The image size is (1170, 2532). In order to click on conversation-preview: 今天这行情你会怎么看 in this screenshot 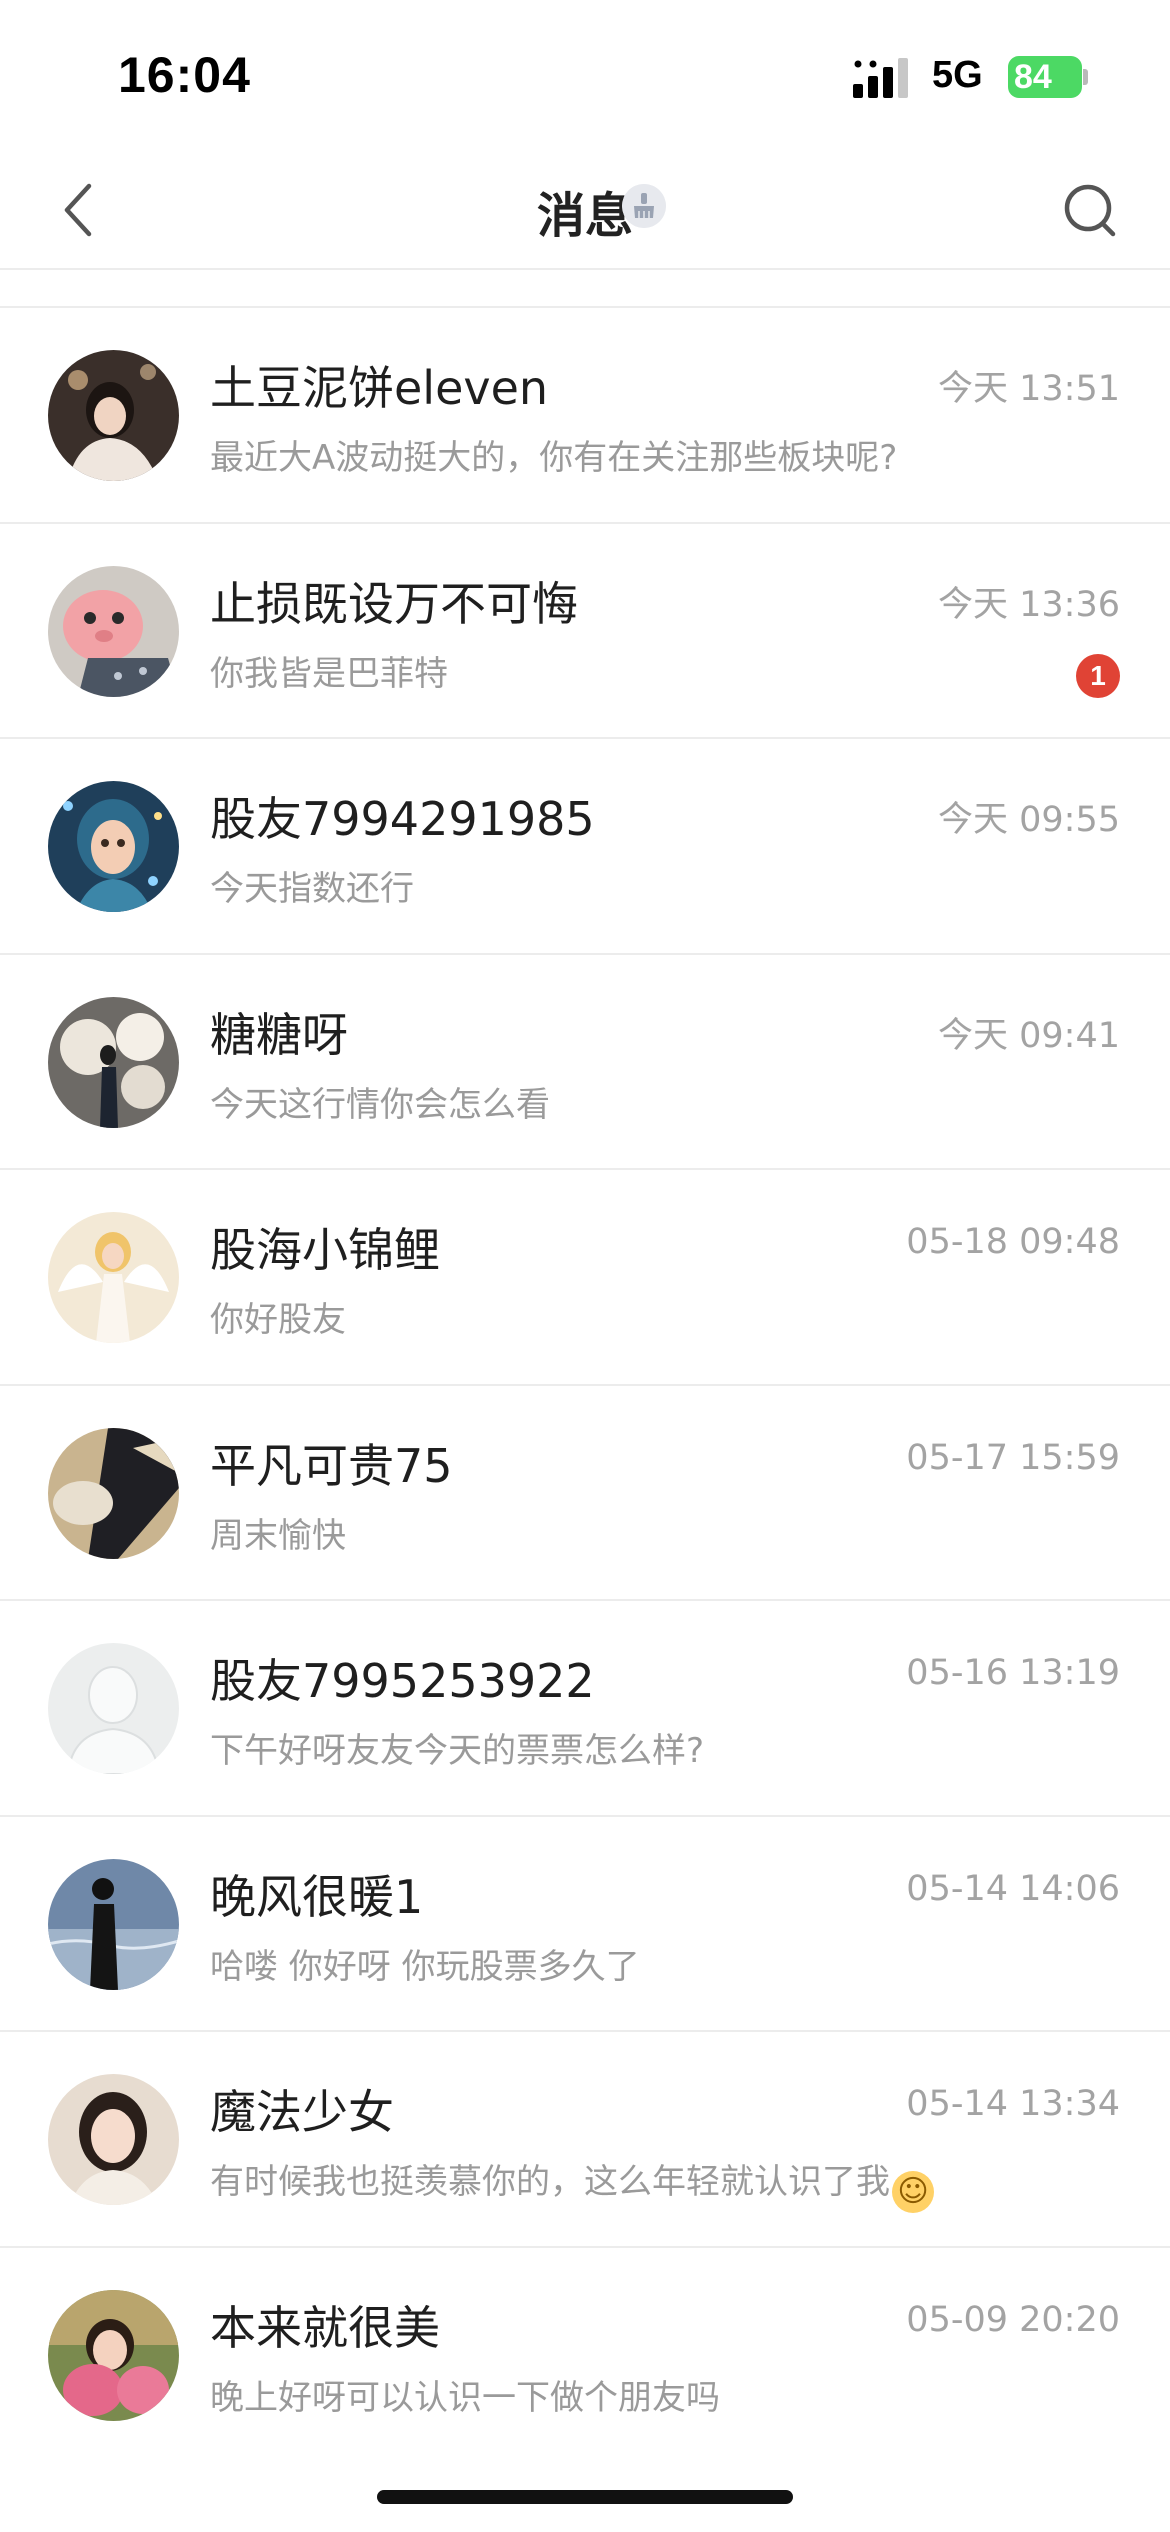, I will do `click(380, 1104)`.